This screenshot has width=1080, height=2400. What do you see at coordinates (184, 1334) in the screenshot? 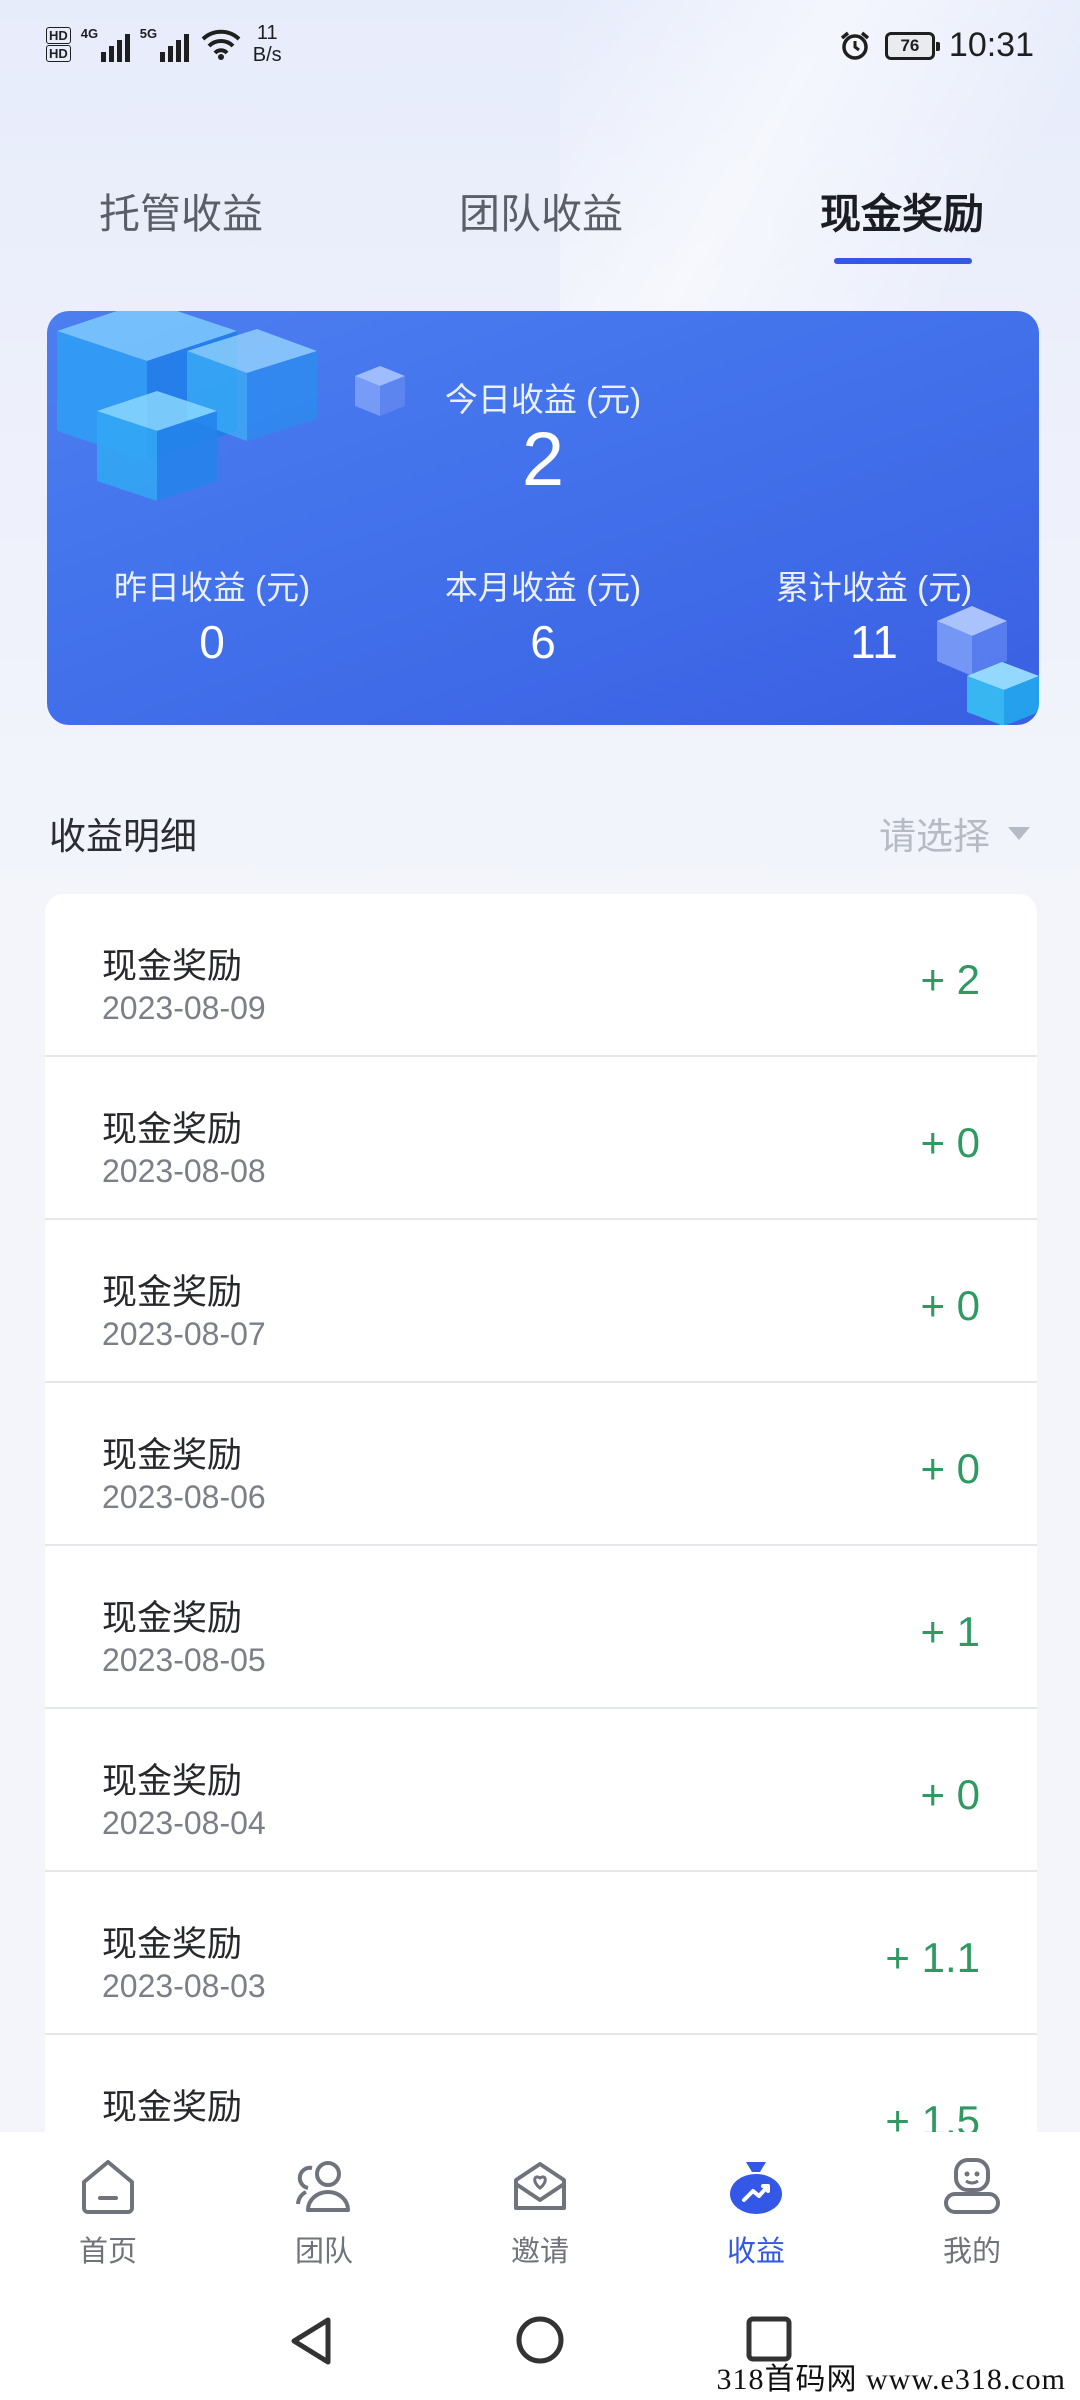
I see `record-date: 2023-08-07` at bounding box center [184, 1334].